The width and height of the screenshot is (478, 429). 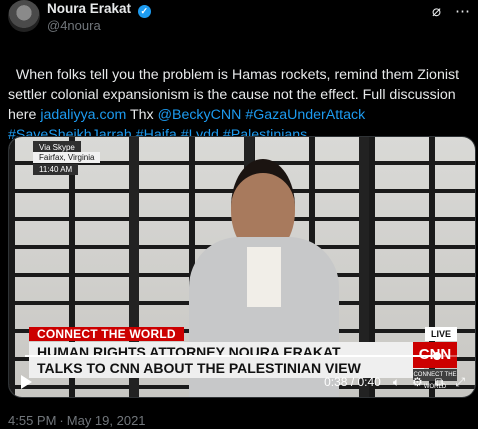 I want to click on volume-icon: 🔈︎, so click(x=396, y=382).